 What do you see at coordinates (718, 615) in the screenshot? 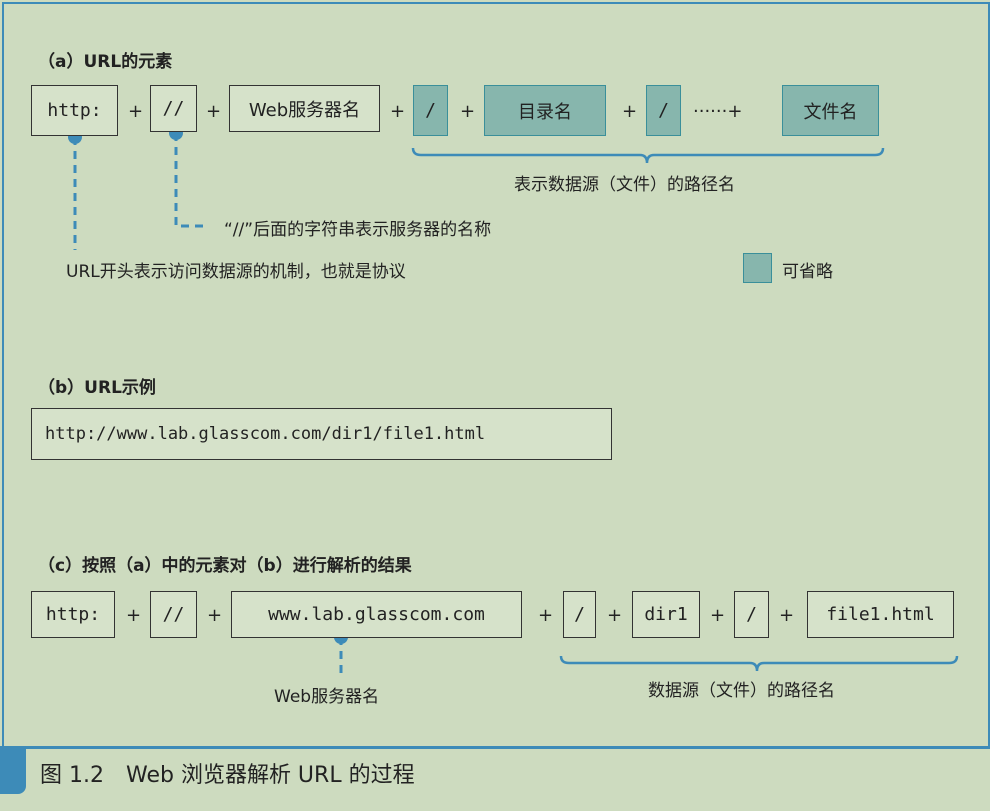
I see `plus-c-5: +` at bounding box center [718, 615].